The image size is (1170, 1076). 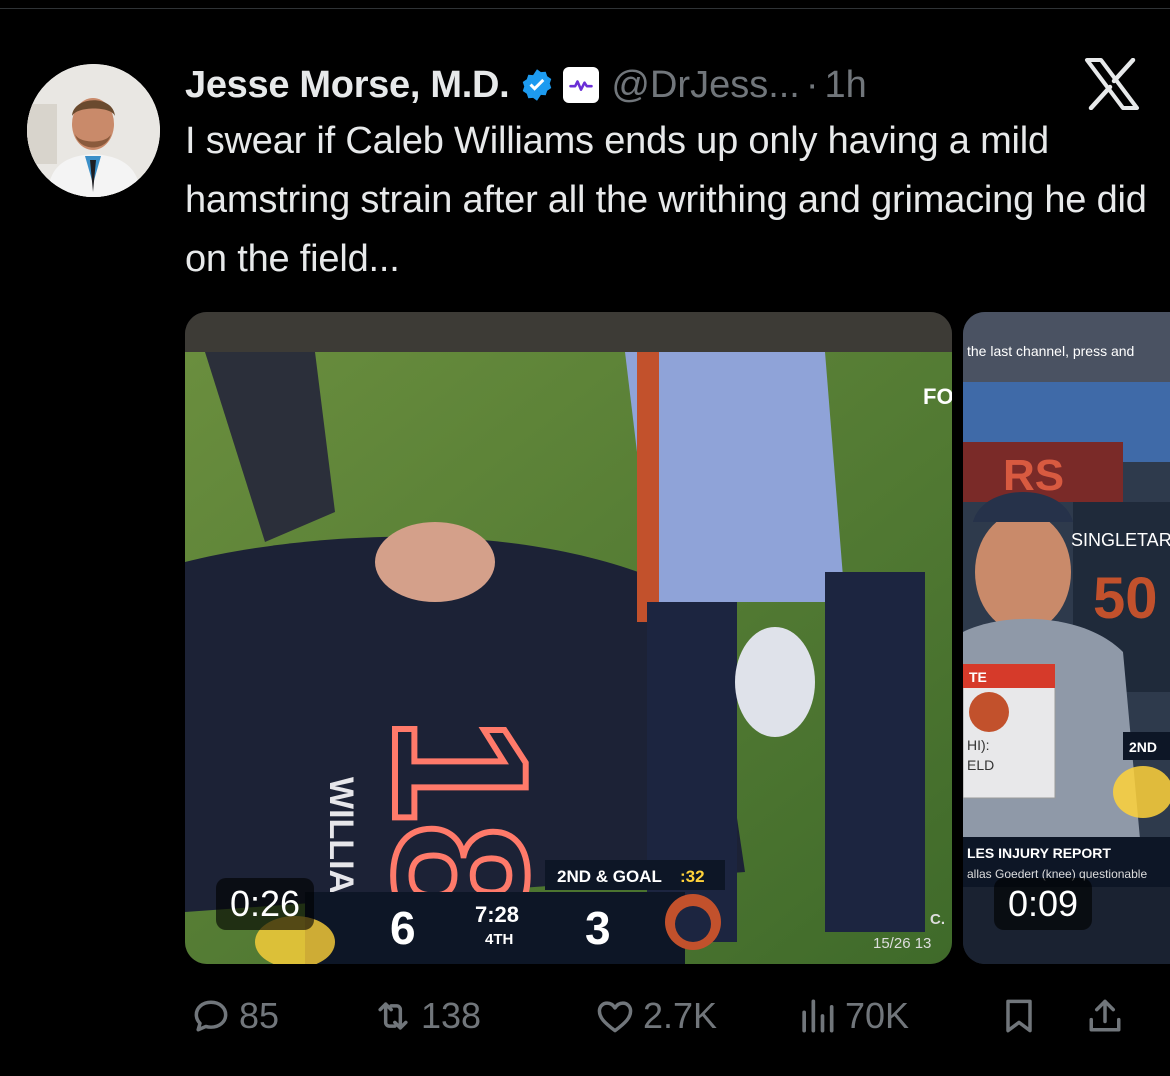 I want to click on bookmark-icon, so click(x=1019, y=1016).